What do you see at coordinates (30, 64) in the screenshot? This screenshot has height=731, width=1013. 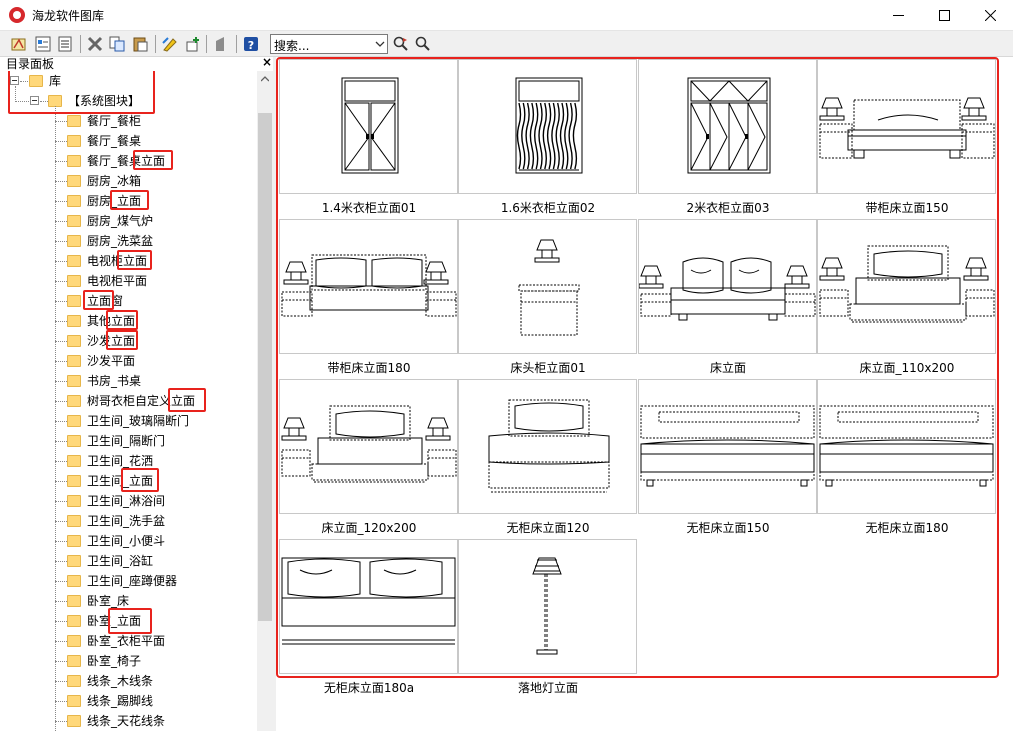 I see `panel-title: 目录面板` at bounding box center [30, 64].